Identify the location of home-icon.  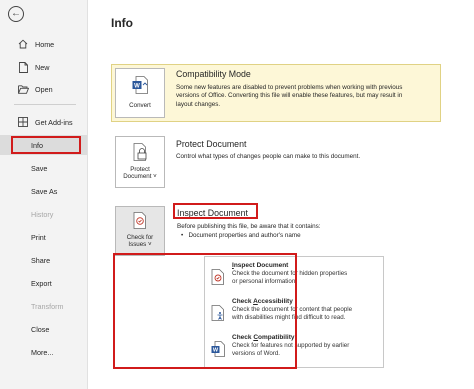
(23, 44).